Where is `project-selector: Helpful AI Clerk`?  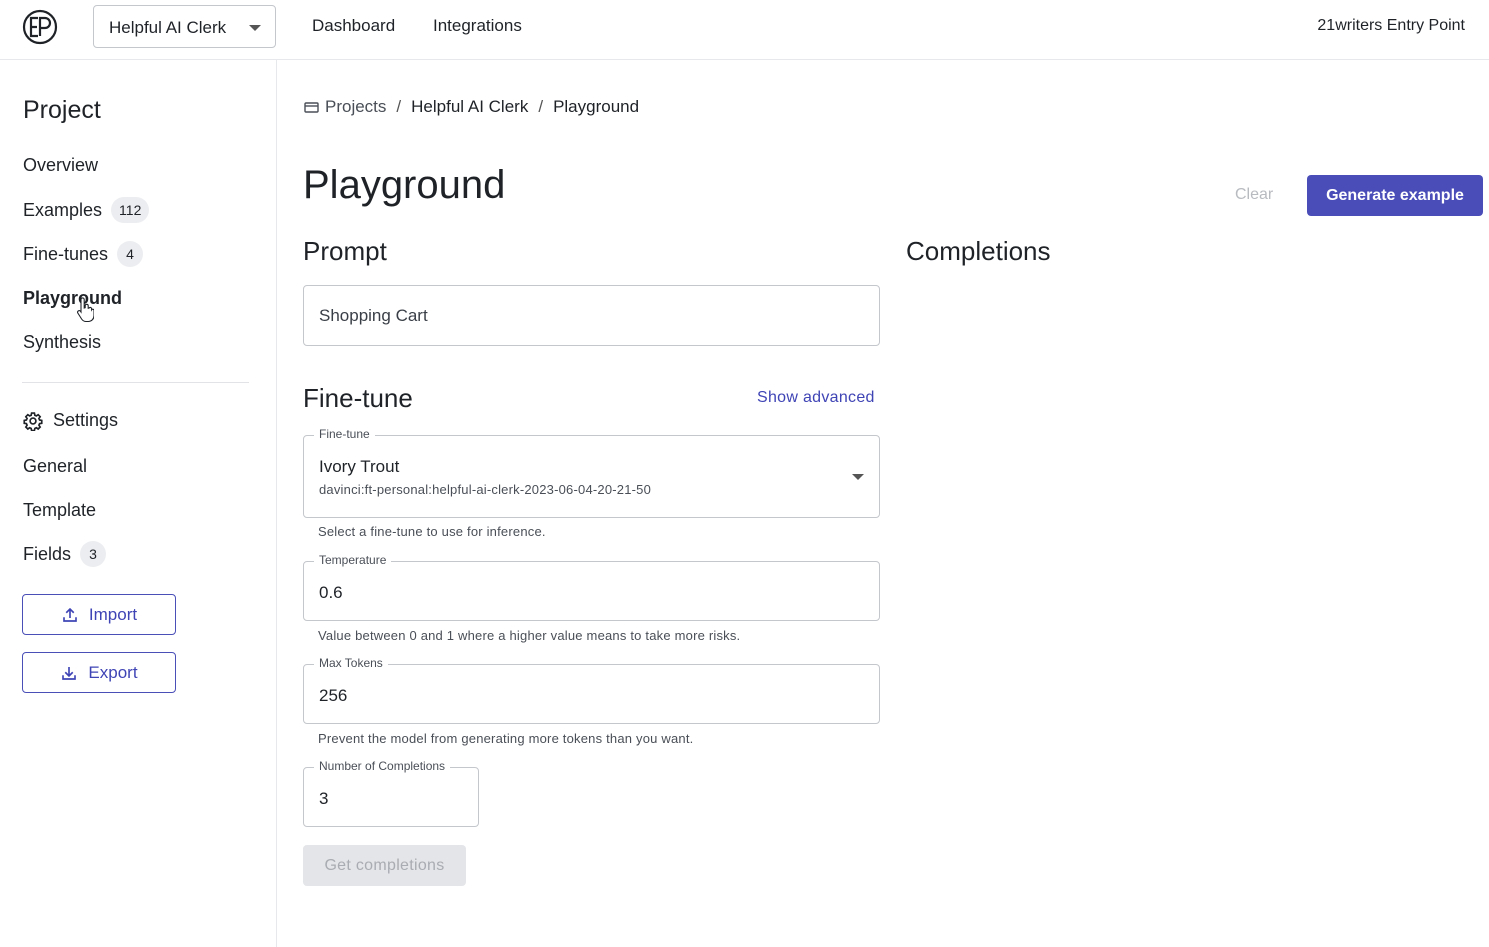
project-selector: Helpful AI Clerk is located at coordinates (184, 26).